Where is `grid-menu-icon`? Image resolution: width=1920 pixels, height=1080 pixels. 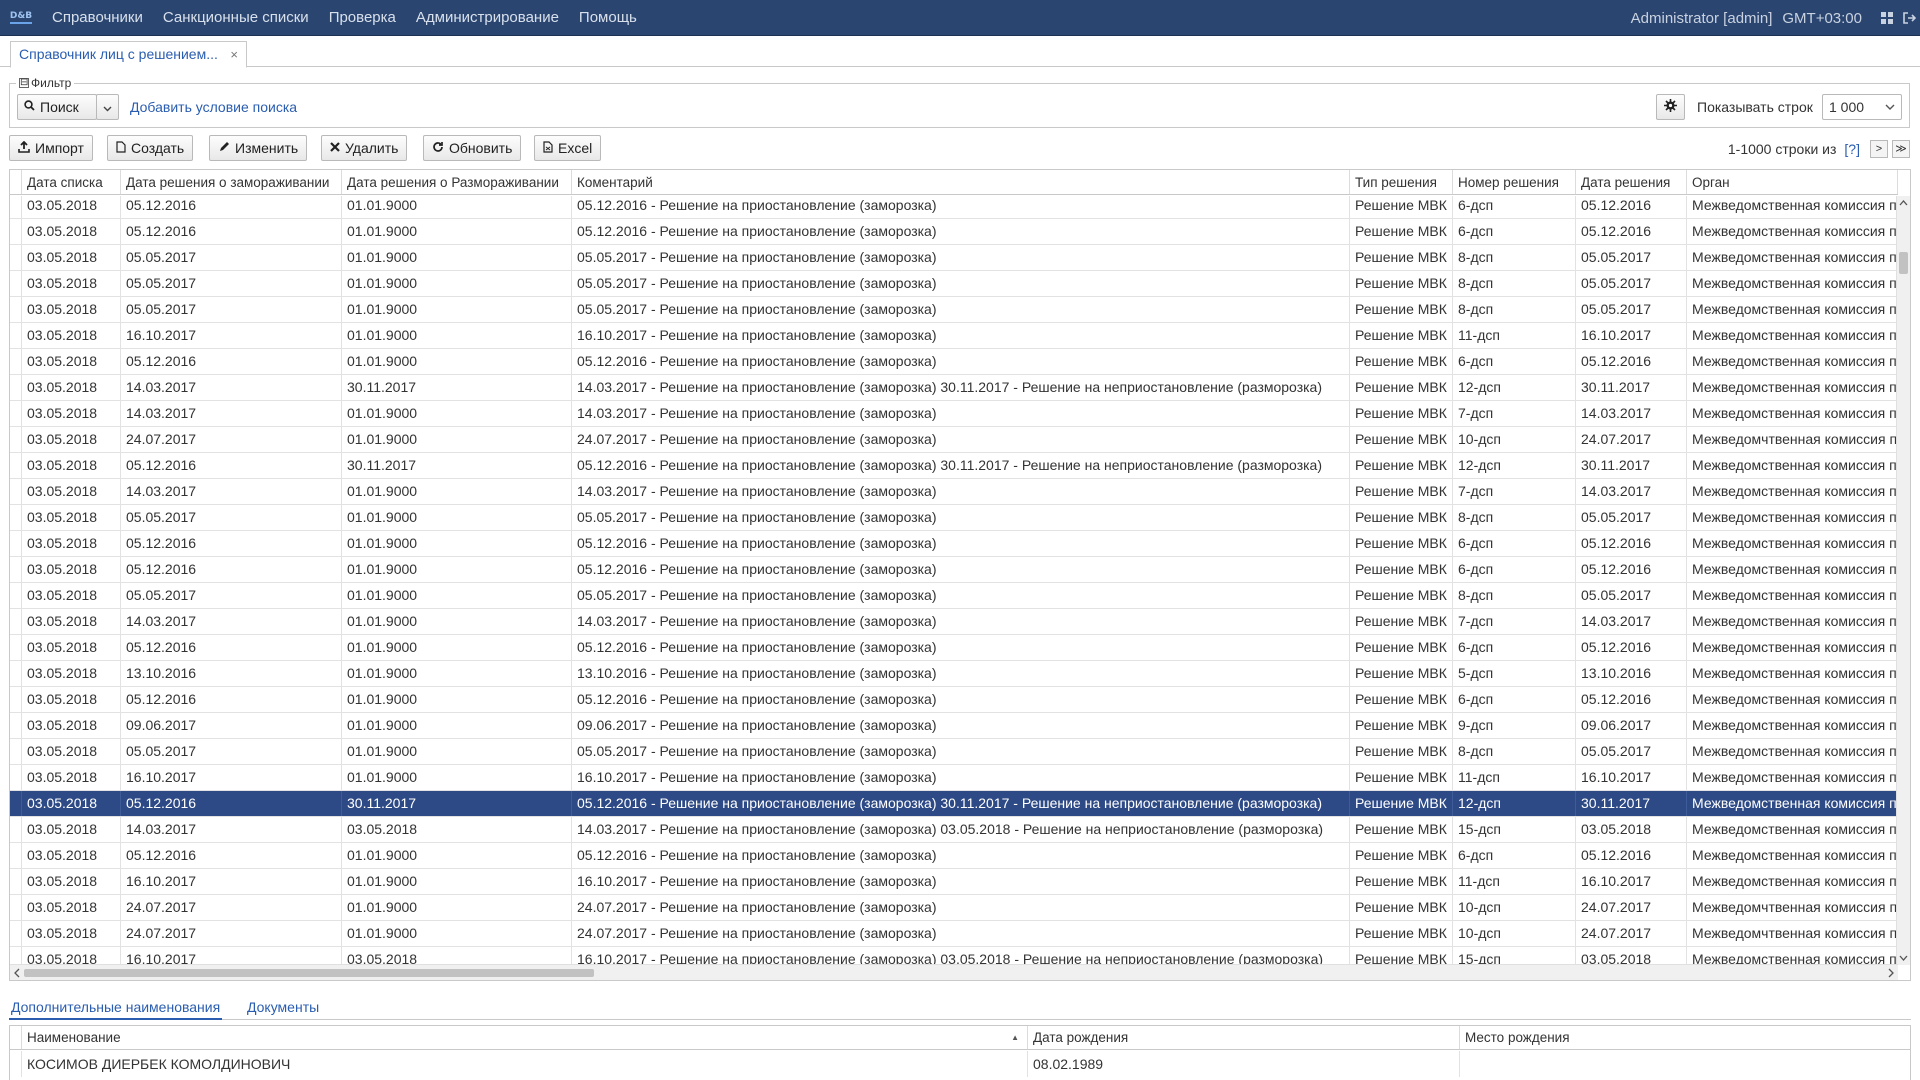 grid-menu-icon is located at coordinates (1887, 18).